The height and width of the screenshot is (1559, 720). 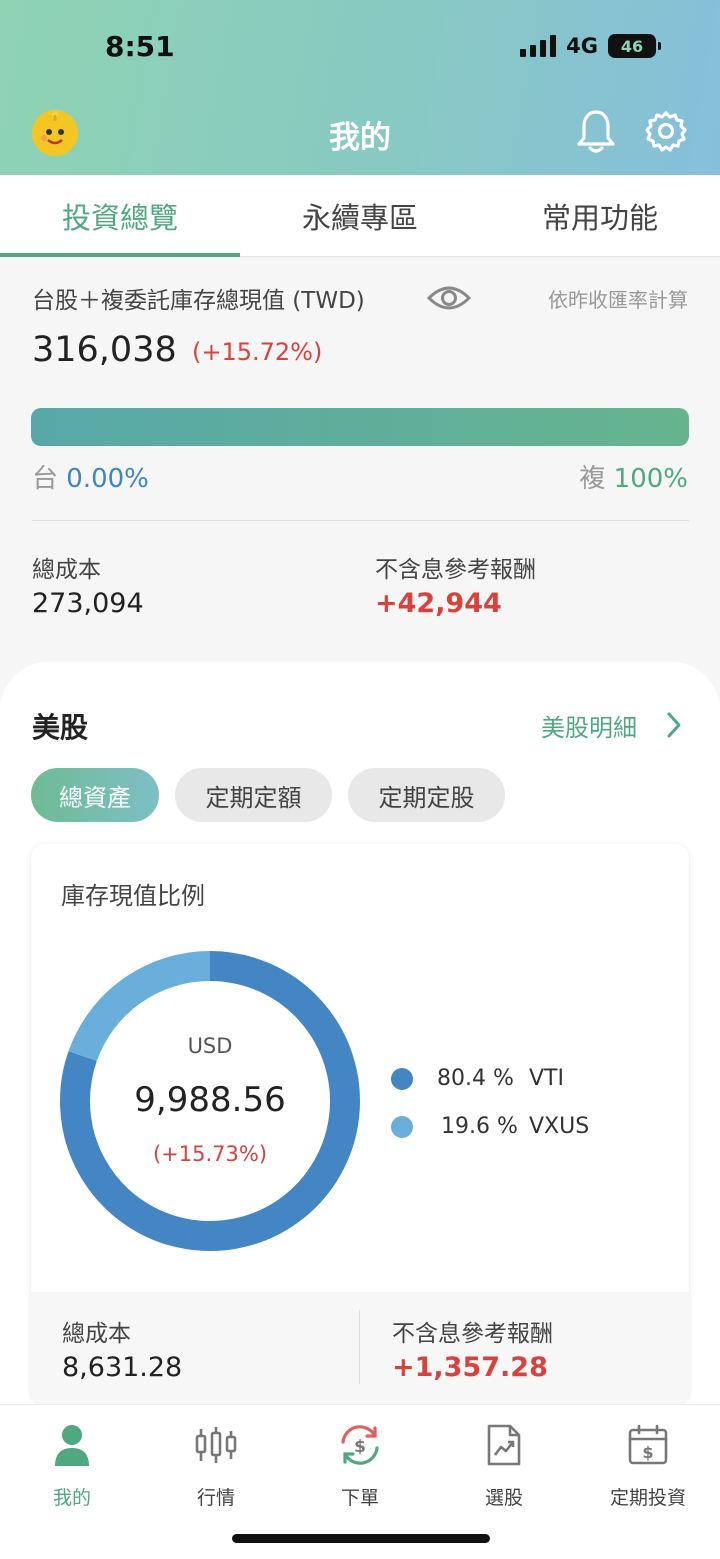 I want to click on nav-regular-invest: $ 定期投資, so click(x=648, y=1471).